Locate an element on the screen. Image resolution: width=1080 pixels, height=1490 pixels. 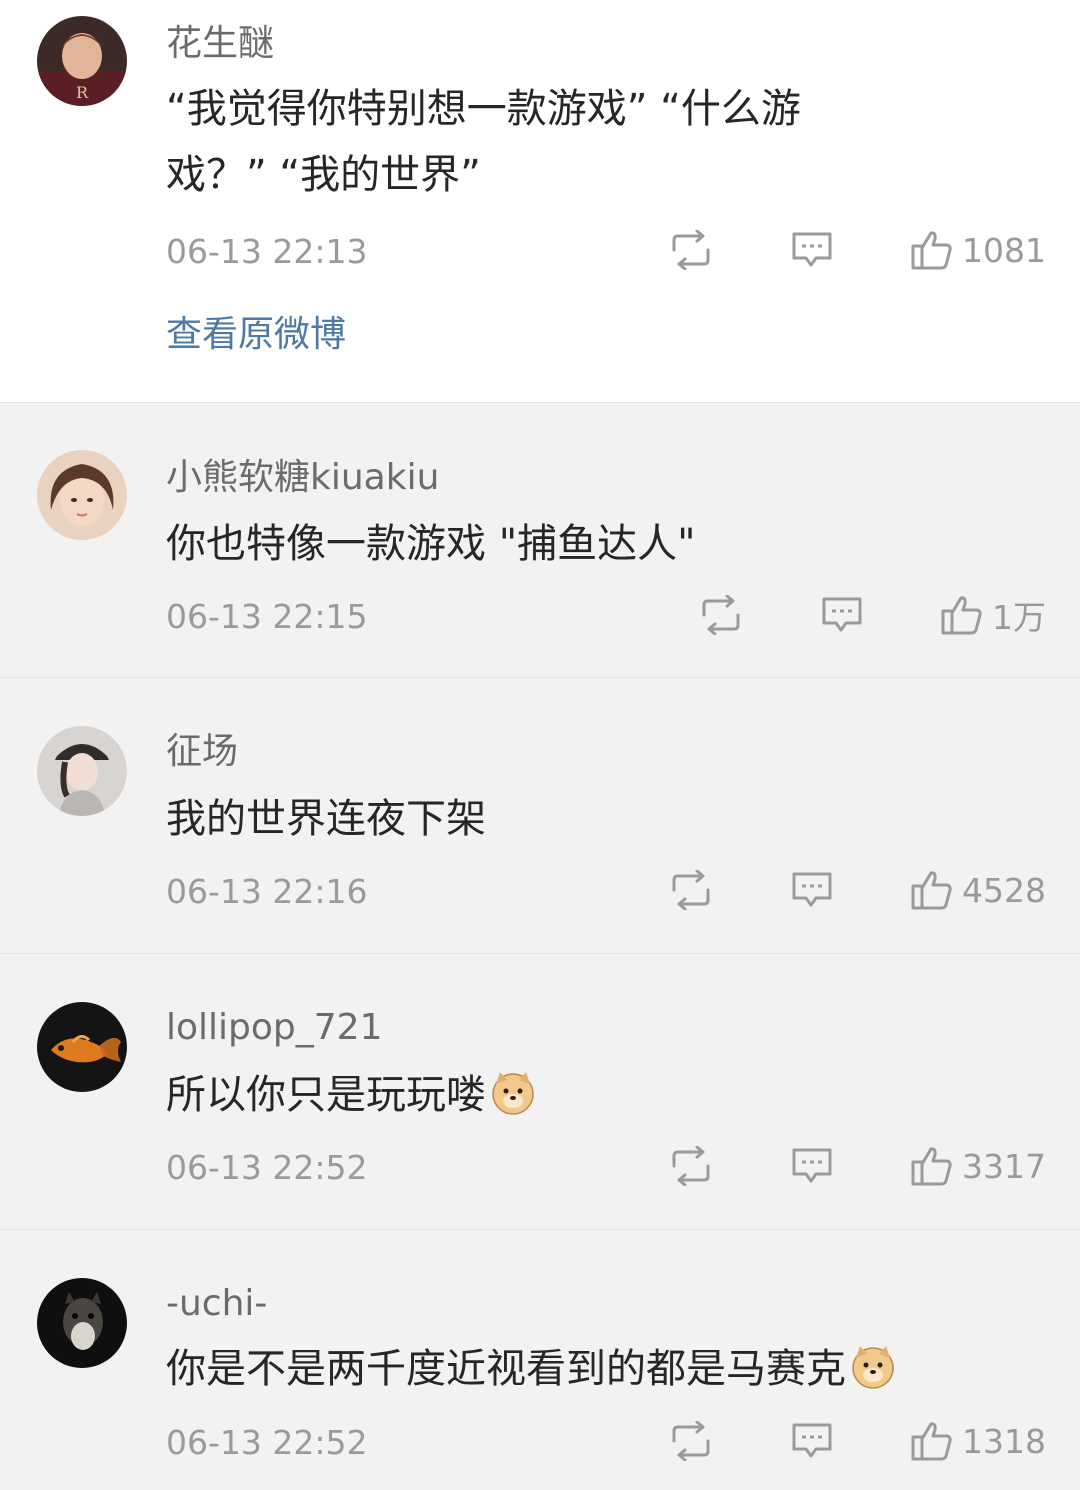
svg-text: R is located at coordinates (82, 92).